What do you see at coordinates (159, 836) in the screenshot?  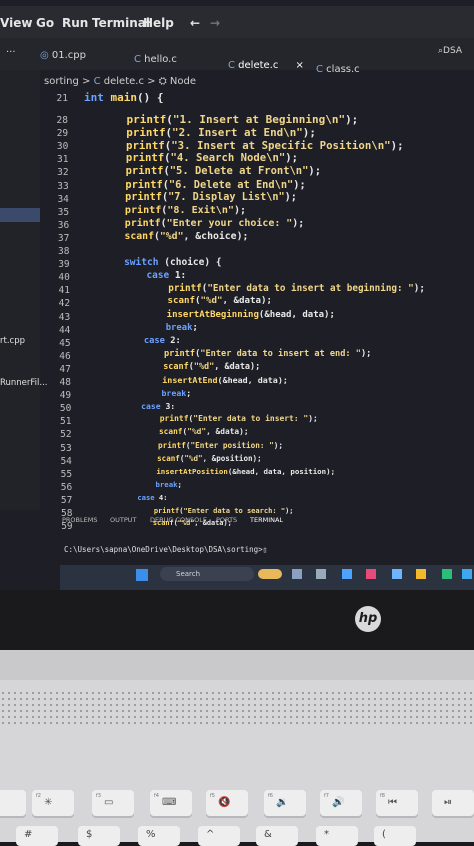 I see `key-percent: %` at bounding box center [159, 836].